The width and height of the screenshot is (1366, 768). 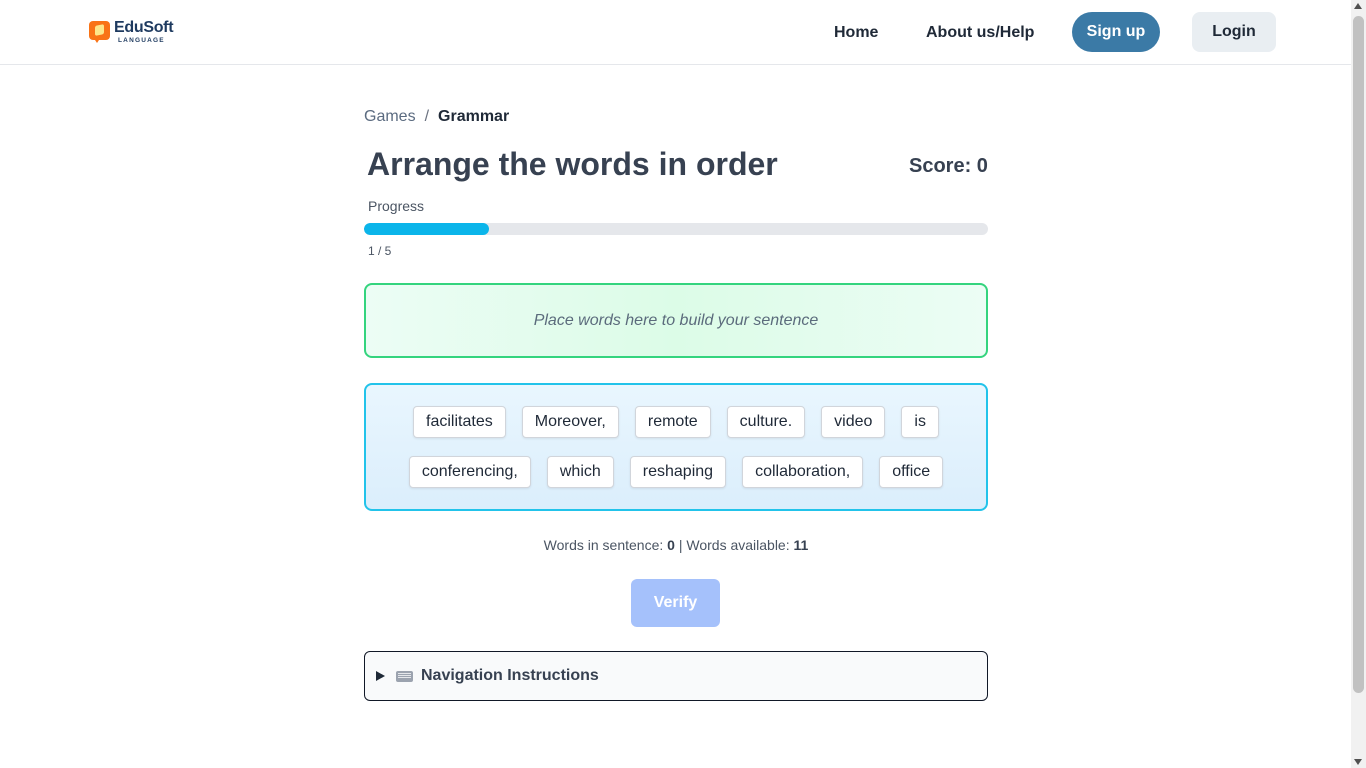 What do you see at coordinates (570, 422) in the screenshot?
I see `word-chip: Moreover,` at bounding box center [570, 422].